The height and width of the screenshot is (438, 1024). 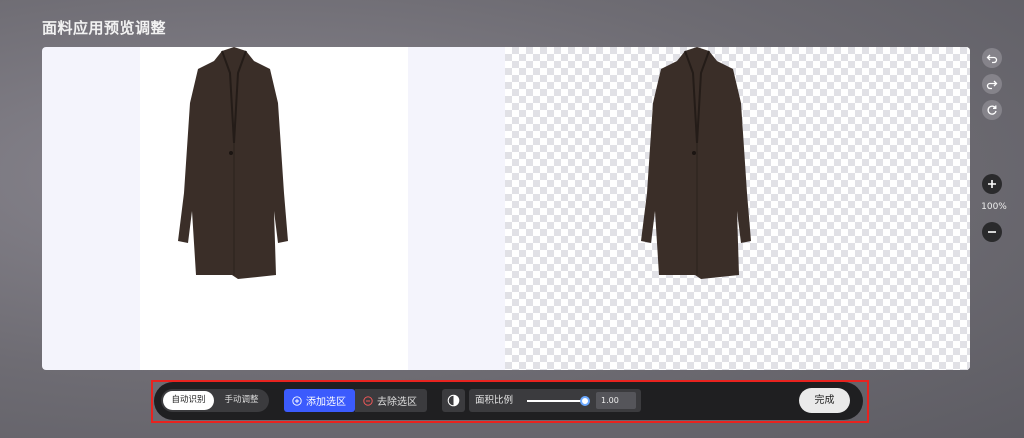 I want to click on zoom-out-button, so click(x=992, y=232).